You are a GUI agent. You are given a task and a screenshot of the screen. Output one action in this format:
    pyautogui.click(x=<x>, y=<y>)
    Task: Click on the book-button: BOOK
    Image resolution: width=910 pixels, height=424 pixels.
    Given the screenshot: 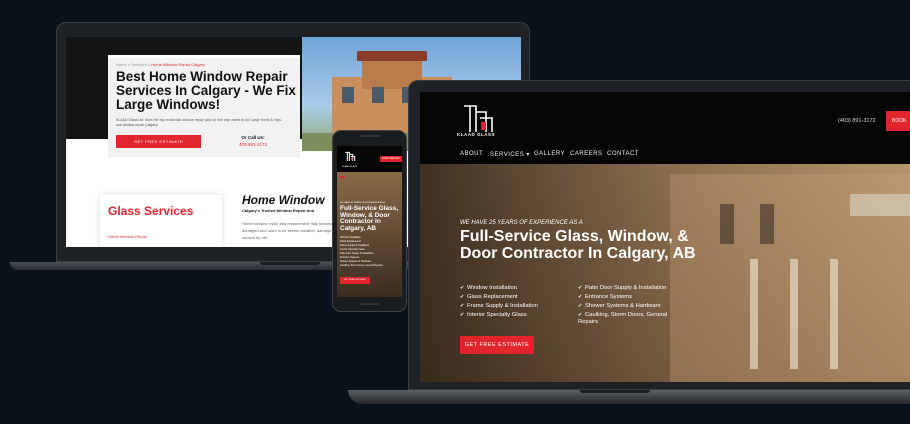 What is the action you would take?
    pyautogui.click(x=898, y=121)
    